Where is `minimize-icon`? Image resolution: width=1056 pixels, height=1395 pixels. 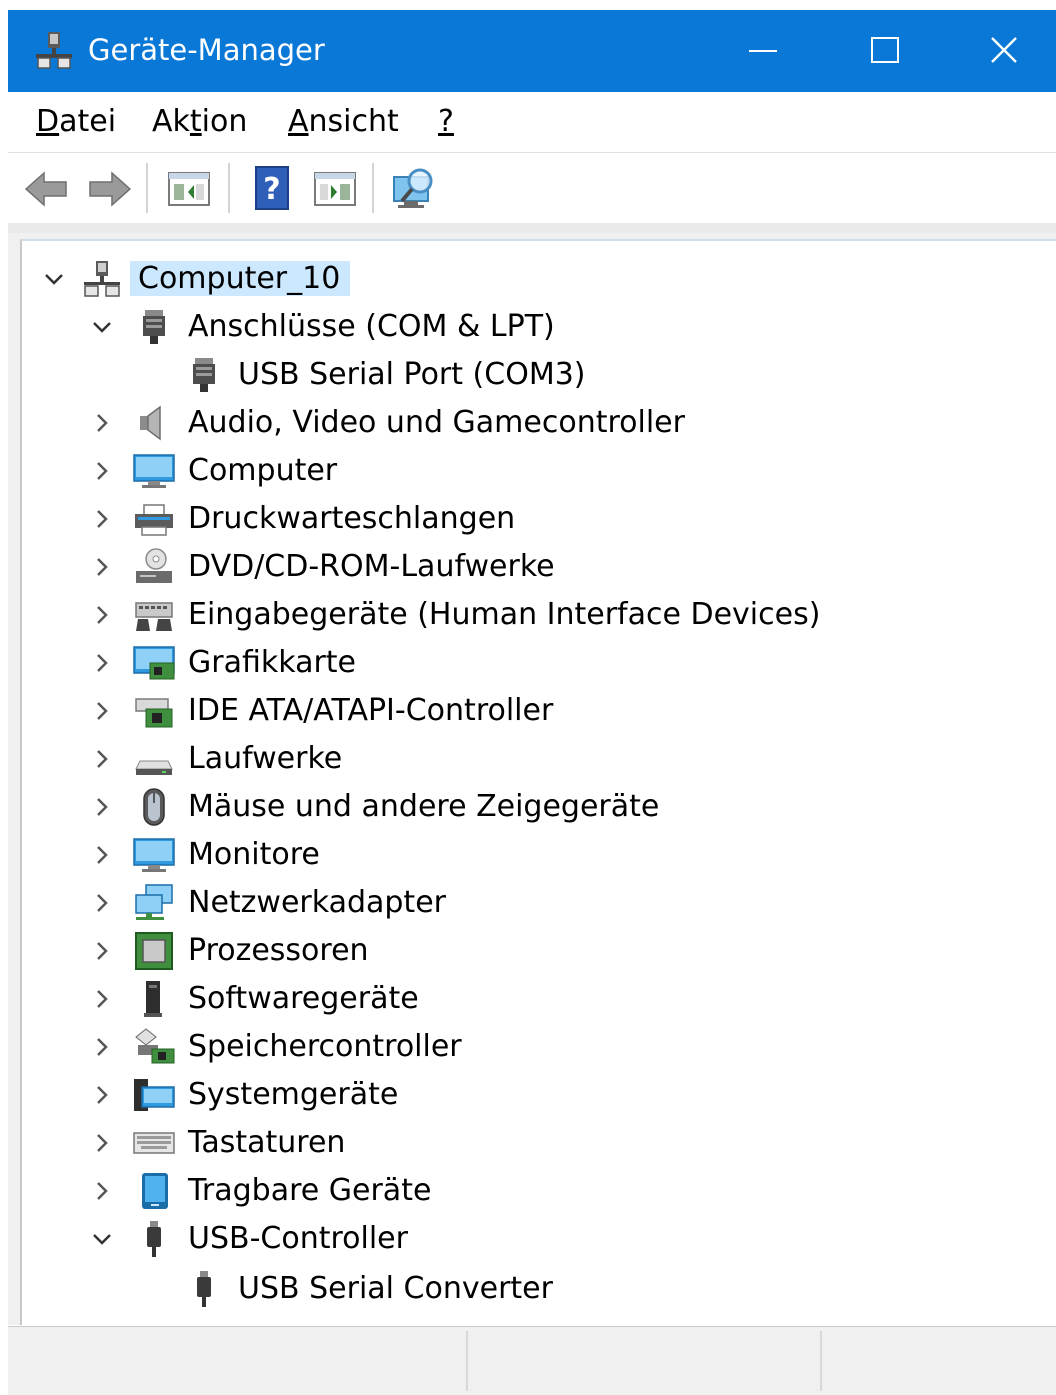
minimize-icon is located at coordinates (763, 51).